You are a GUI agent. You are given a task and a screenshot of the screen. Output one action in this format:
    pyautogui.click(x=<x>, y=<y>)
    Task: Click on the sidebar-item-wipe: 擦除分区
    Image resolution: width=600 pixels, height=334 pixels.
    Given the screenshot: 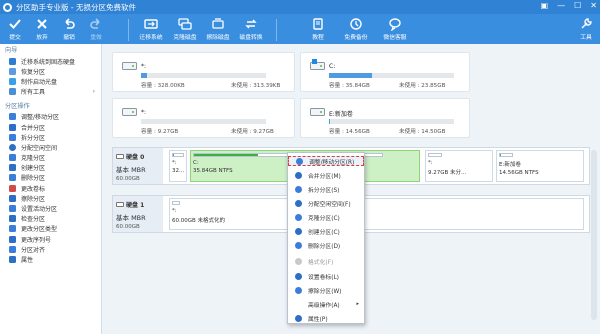 What is the action you would take?
    pyautogui.click(x=50, y=198)
    